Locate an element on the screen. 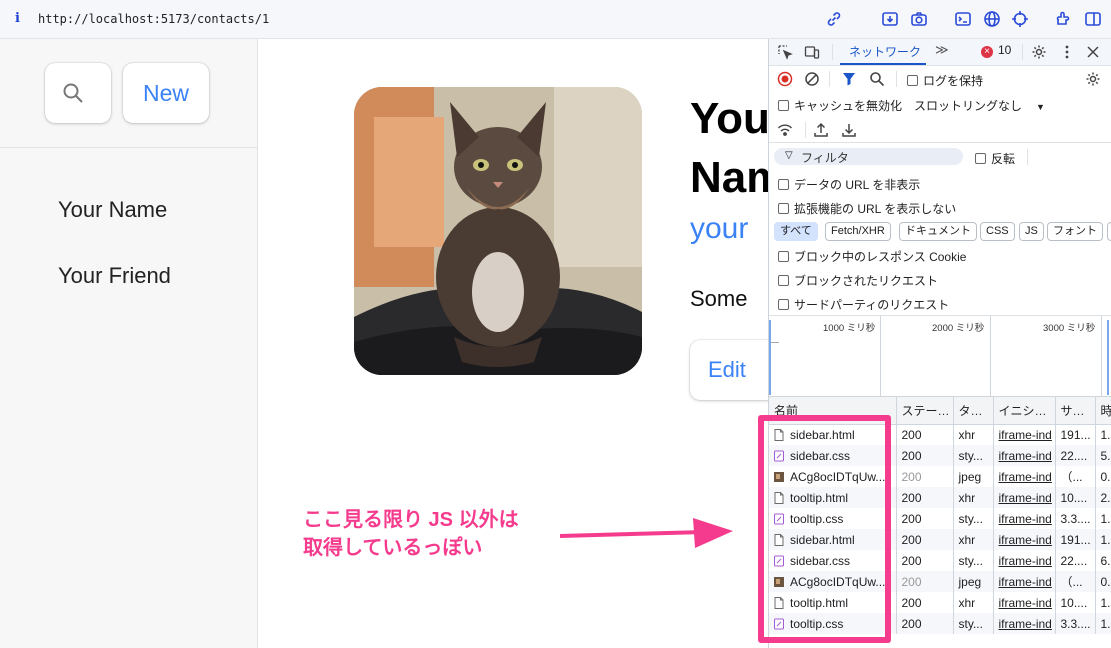 The width and height of the screenshot is (1111, 648). type-cell: xhr is located at coordinates (973, 434).